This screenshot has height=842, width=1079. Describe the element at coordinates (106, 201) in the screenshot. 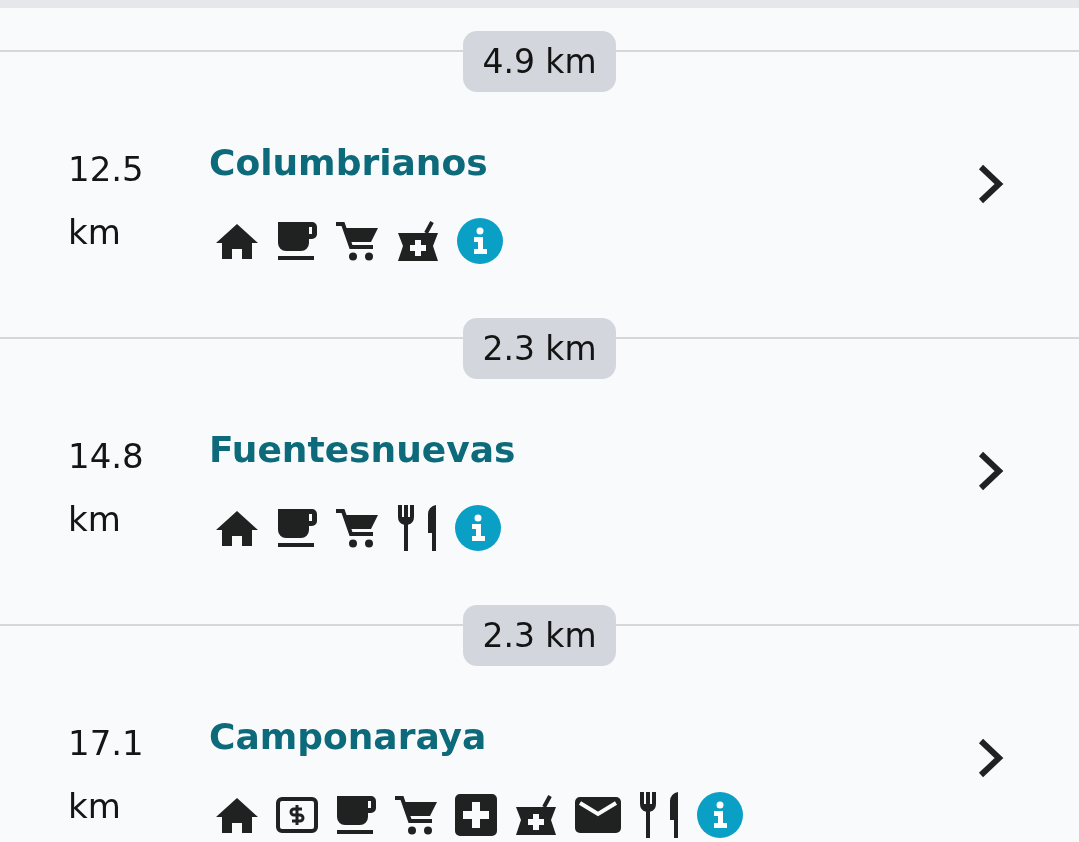

I see `town-distance: 12.5 km` at that location.